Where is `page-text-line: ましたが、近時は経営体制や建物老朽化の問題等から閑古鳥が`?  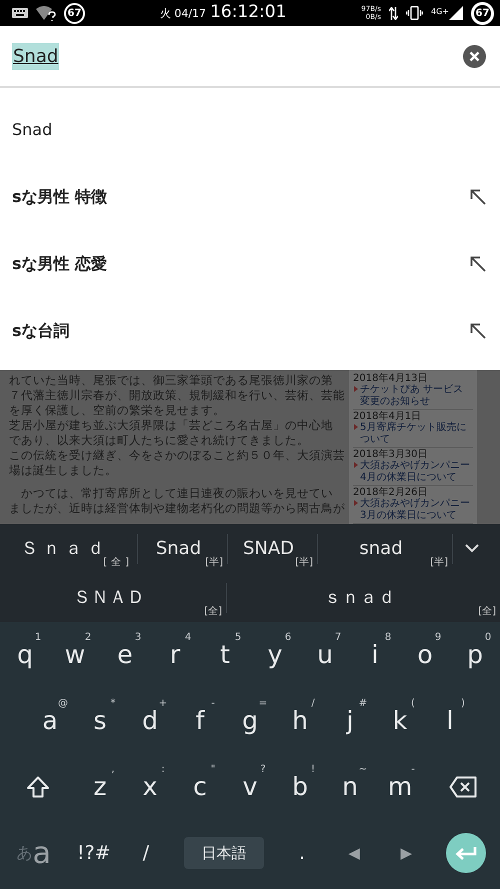
page-text-line: ましたが、近時は経営体制や建物老朽化の問題等から閑古鳥が is located at coordinates (177, 508).